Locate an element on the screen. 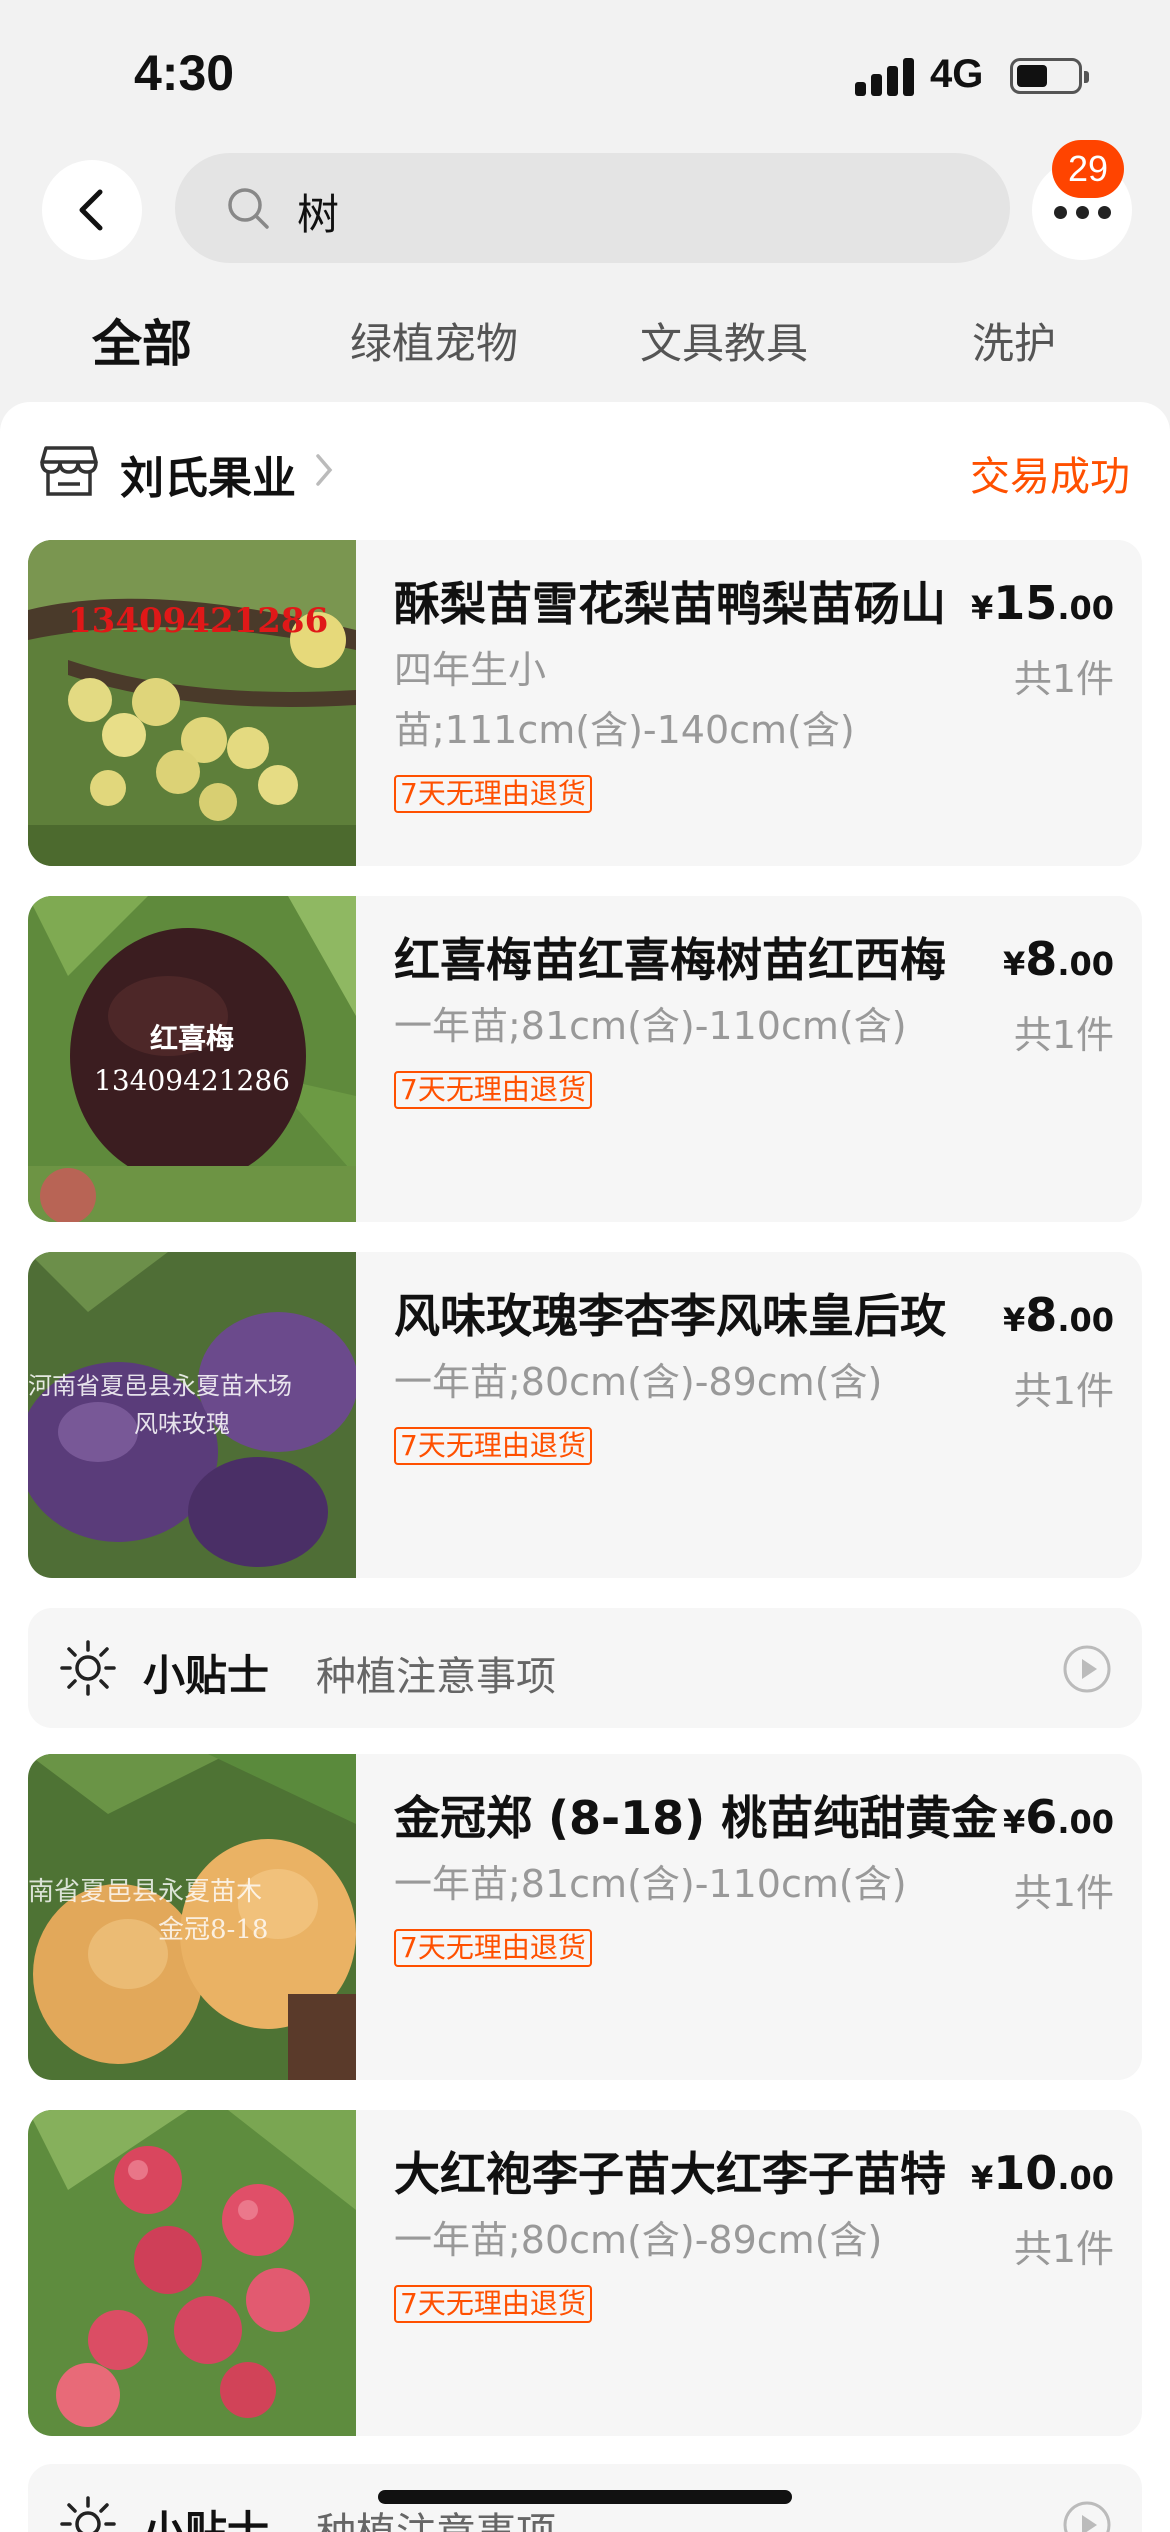  search-input: 树 is located at coordinates (592, 208).